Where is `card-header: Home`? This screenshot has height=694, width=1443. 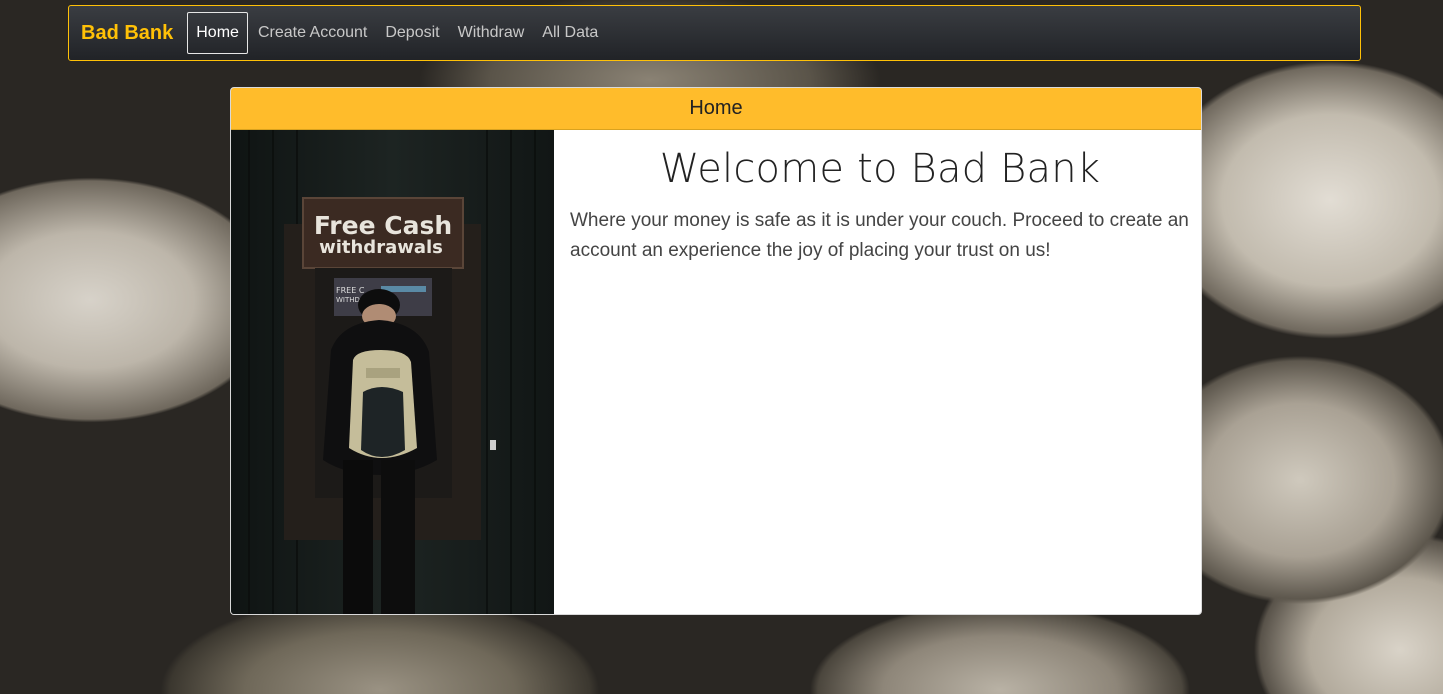
card-header: Home is located at coordinates (716, 109).